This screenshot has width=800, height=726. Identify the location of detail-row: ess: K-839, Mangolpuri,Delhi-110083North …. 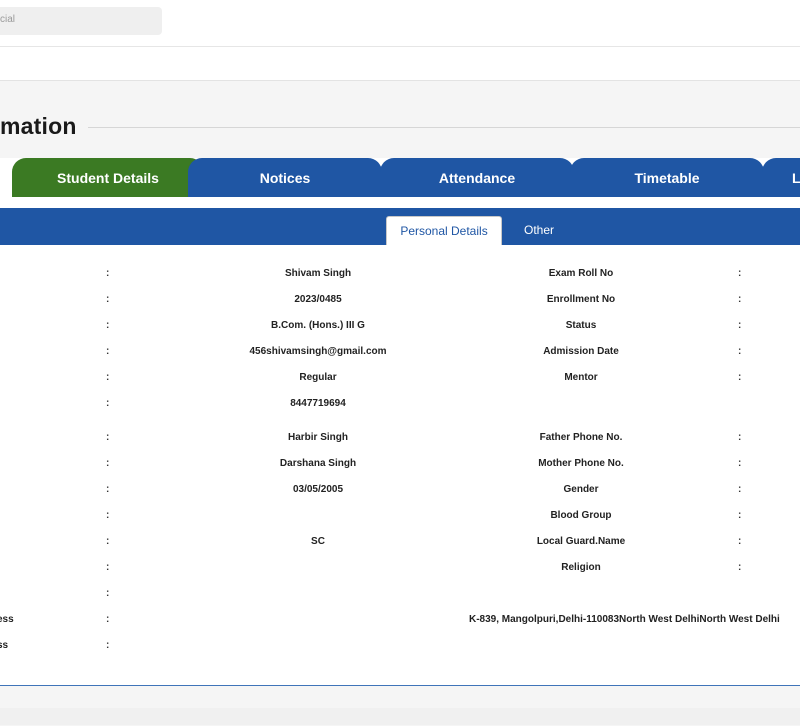
(400, 623).